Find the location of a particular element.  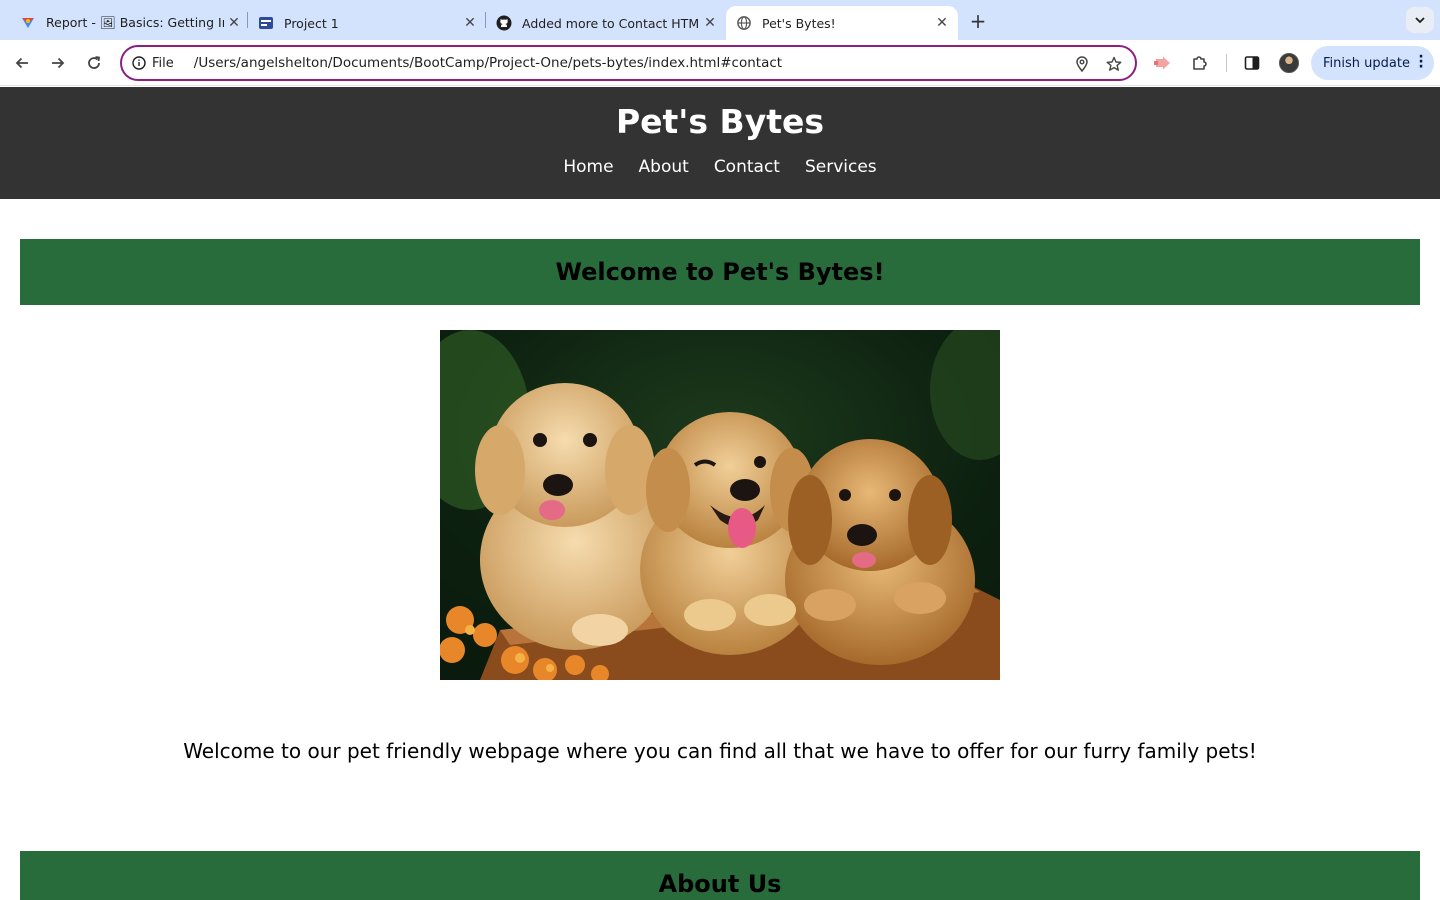

site-nav: Home About Contact Services is located at coordinates (720, 167).